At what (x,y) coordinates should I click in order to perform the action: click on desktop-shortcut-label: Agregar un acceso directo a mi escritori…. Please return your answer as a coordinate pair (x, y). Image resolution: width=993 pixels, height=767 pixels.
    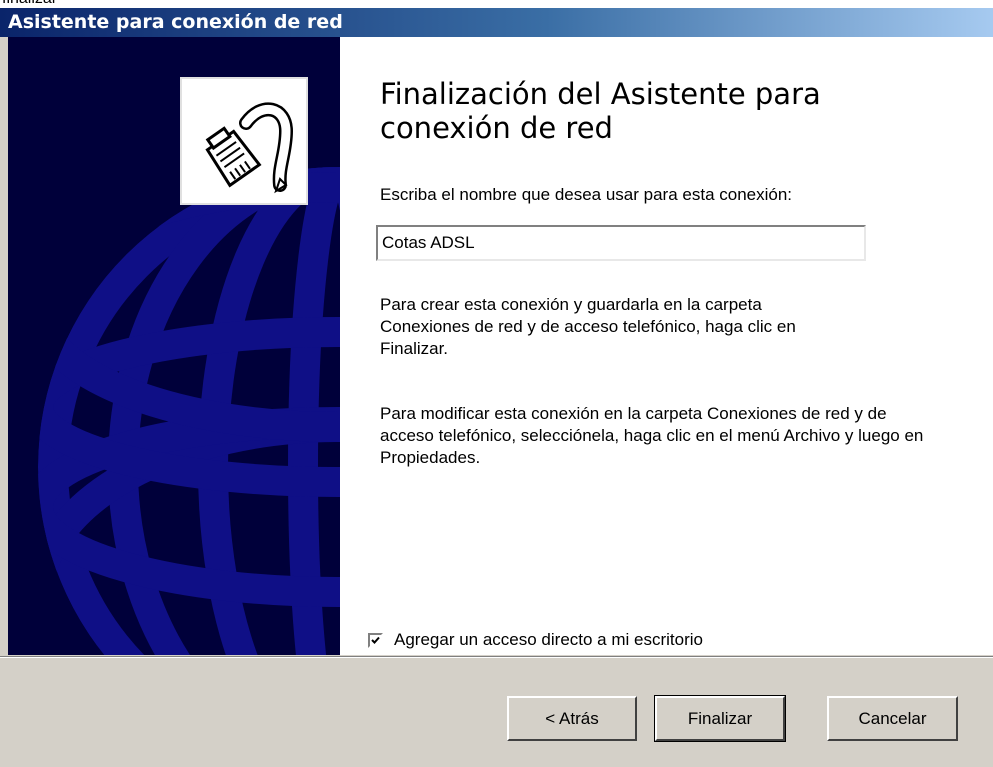
    Looking at the image, I should click on (548, 639).